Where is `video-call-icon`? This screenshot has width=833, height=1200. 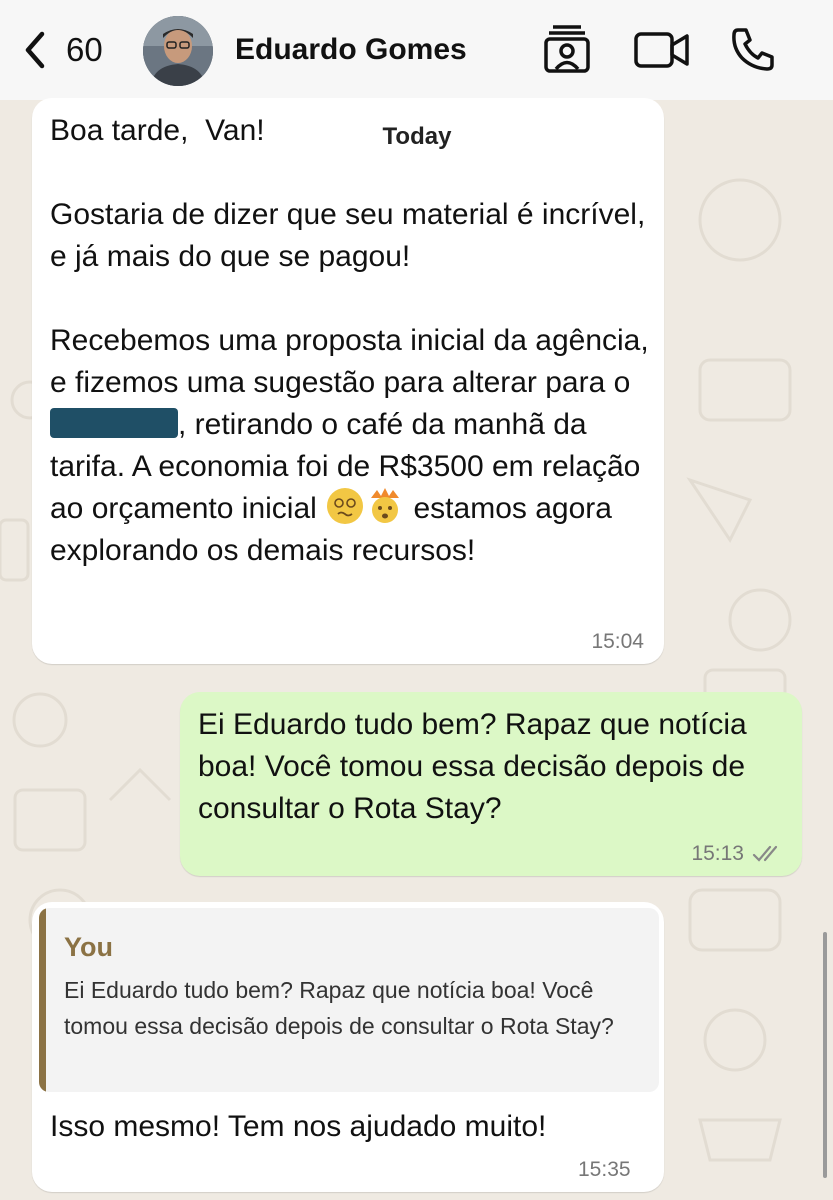
video-call-icon is located at coordinates (661, 50).